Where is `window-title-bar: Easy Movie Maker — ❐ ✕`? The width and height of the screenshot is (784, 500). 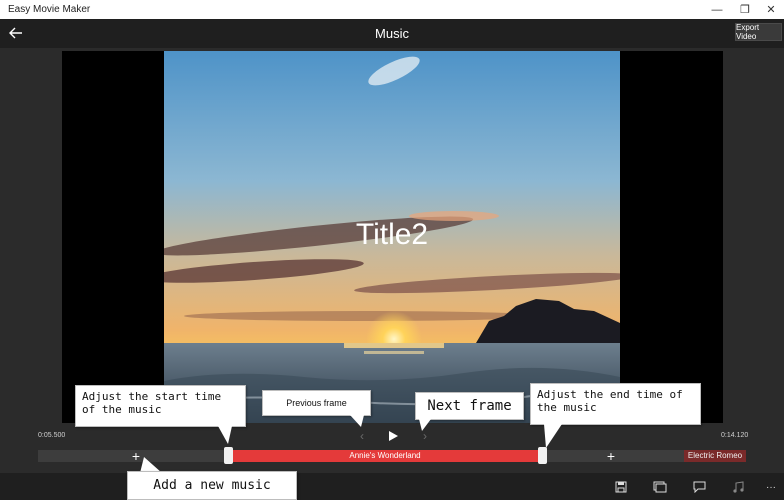 window-title-bar: Easy Movie Maker — ❐ ✕ is located at coordinates (392, 9).